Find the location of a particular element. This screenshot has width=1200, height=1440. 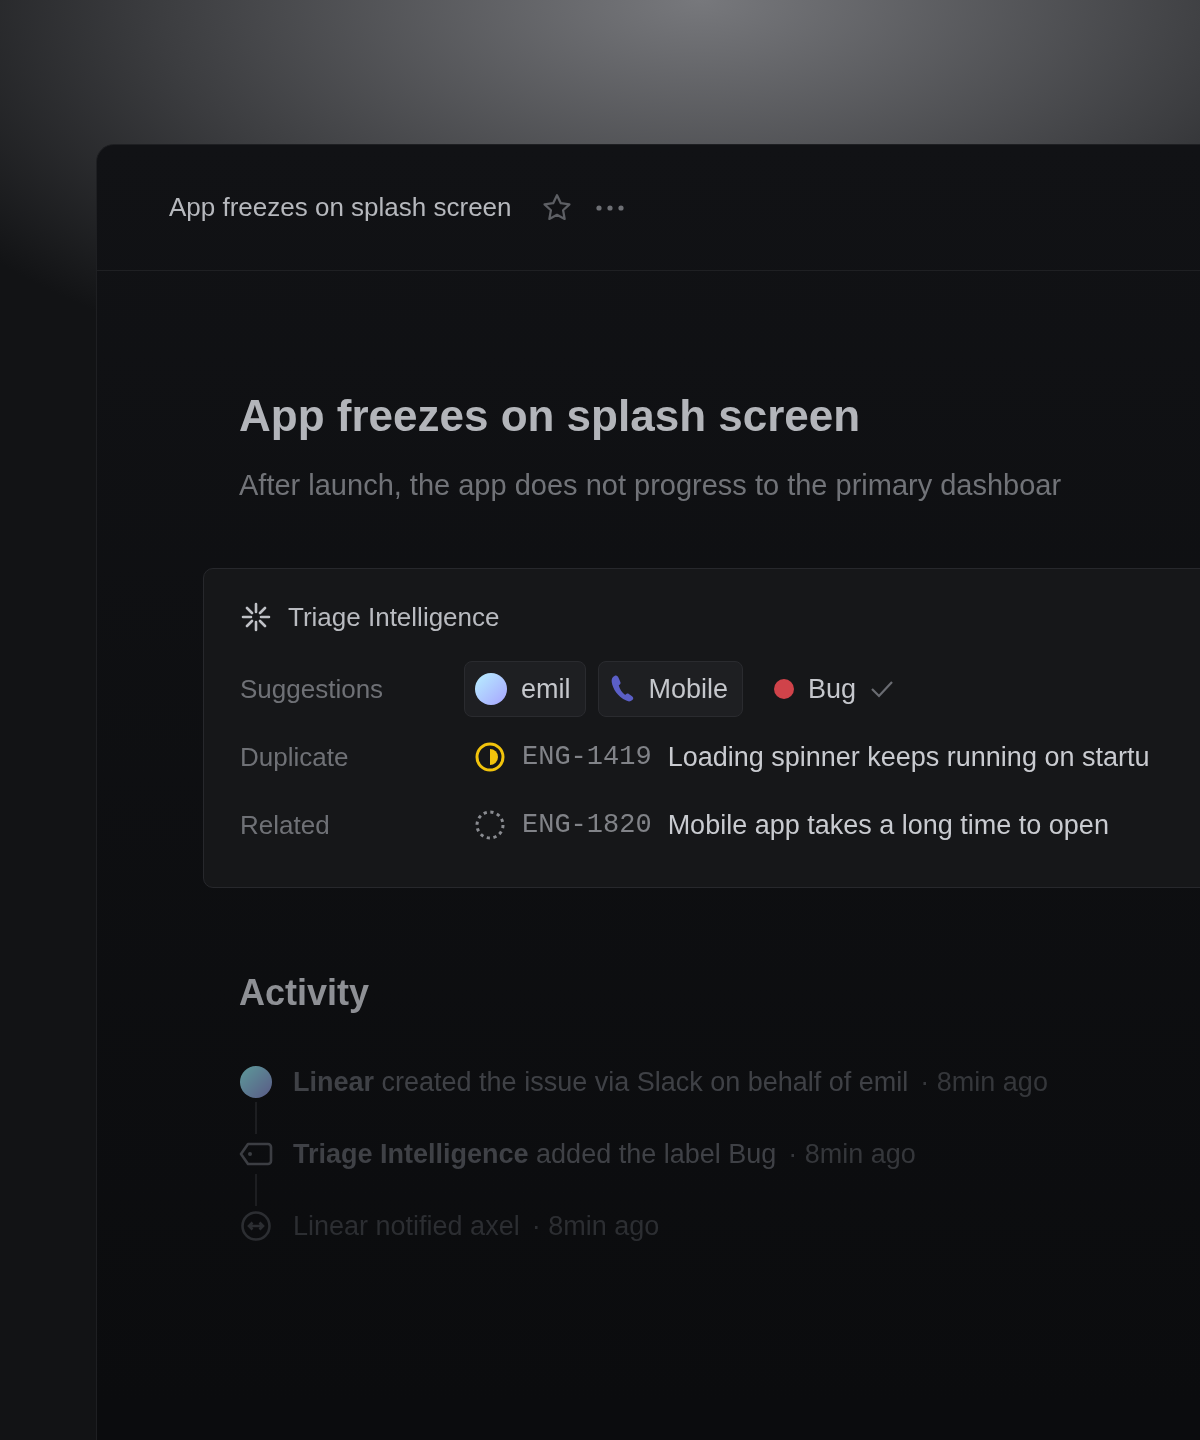

label-chip: Bug is located at coordinates (832, 689).